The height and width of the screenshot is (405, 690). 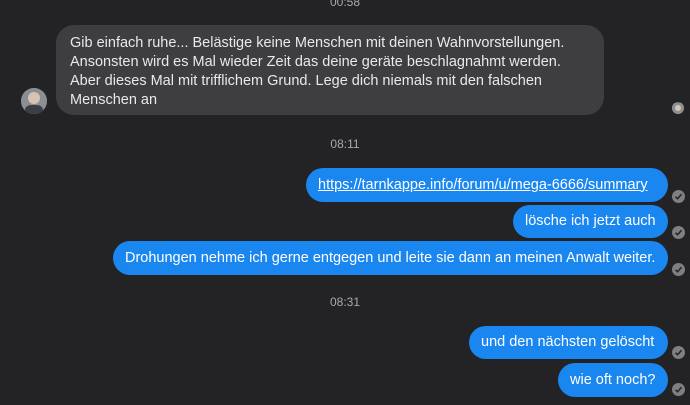 I want to click on outgoing-message-bubble: lösche ich jetzt auch, so click(x=590, y=221).